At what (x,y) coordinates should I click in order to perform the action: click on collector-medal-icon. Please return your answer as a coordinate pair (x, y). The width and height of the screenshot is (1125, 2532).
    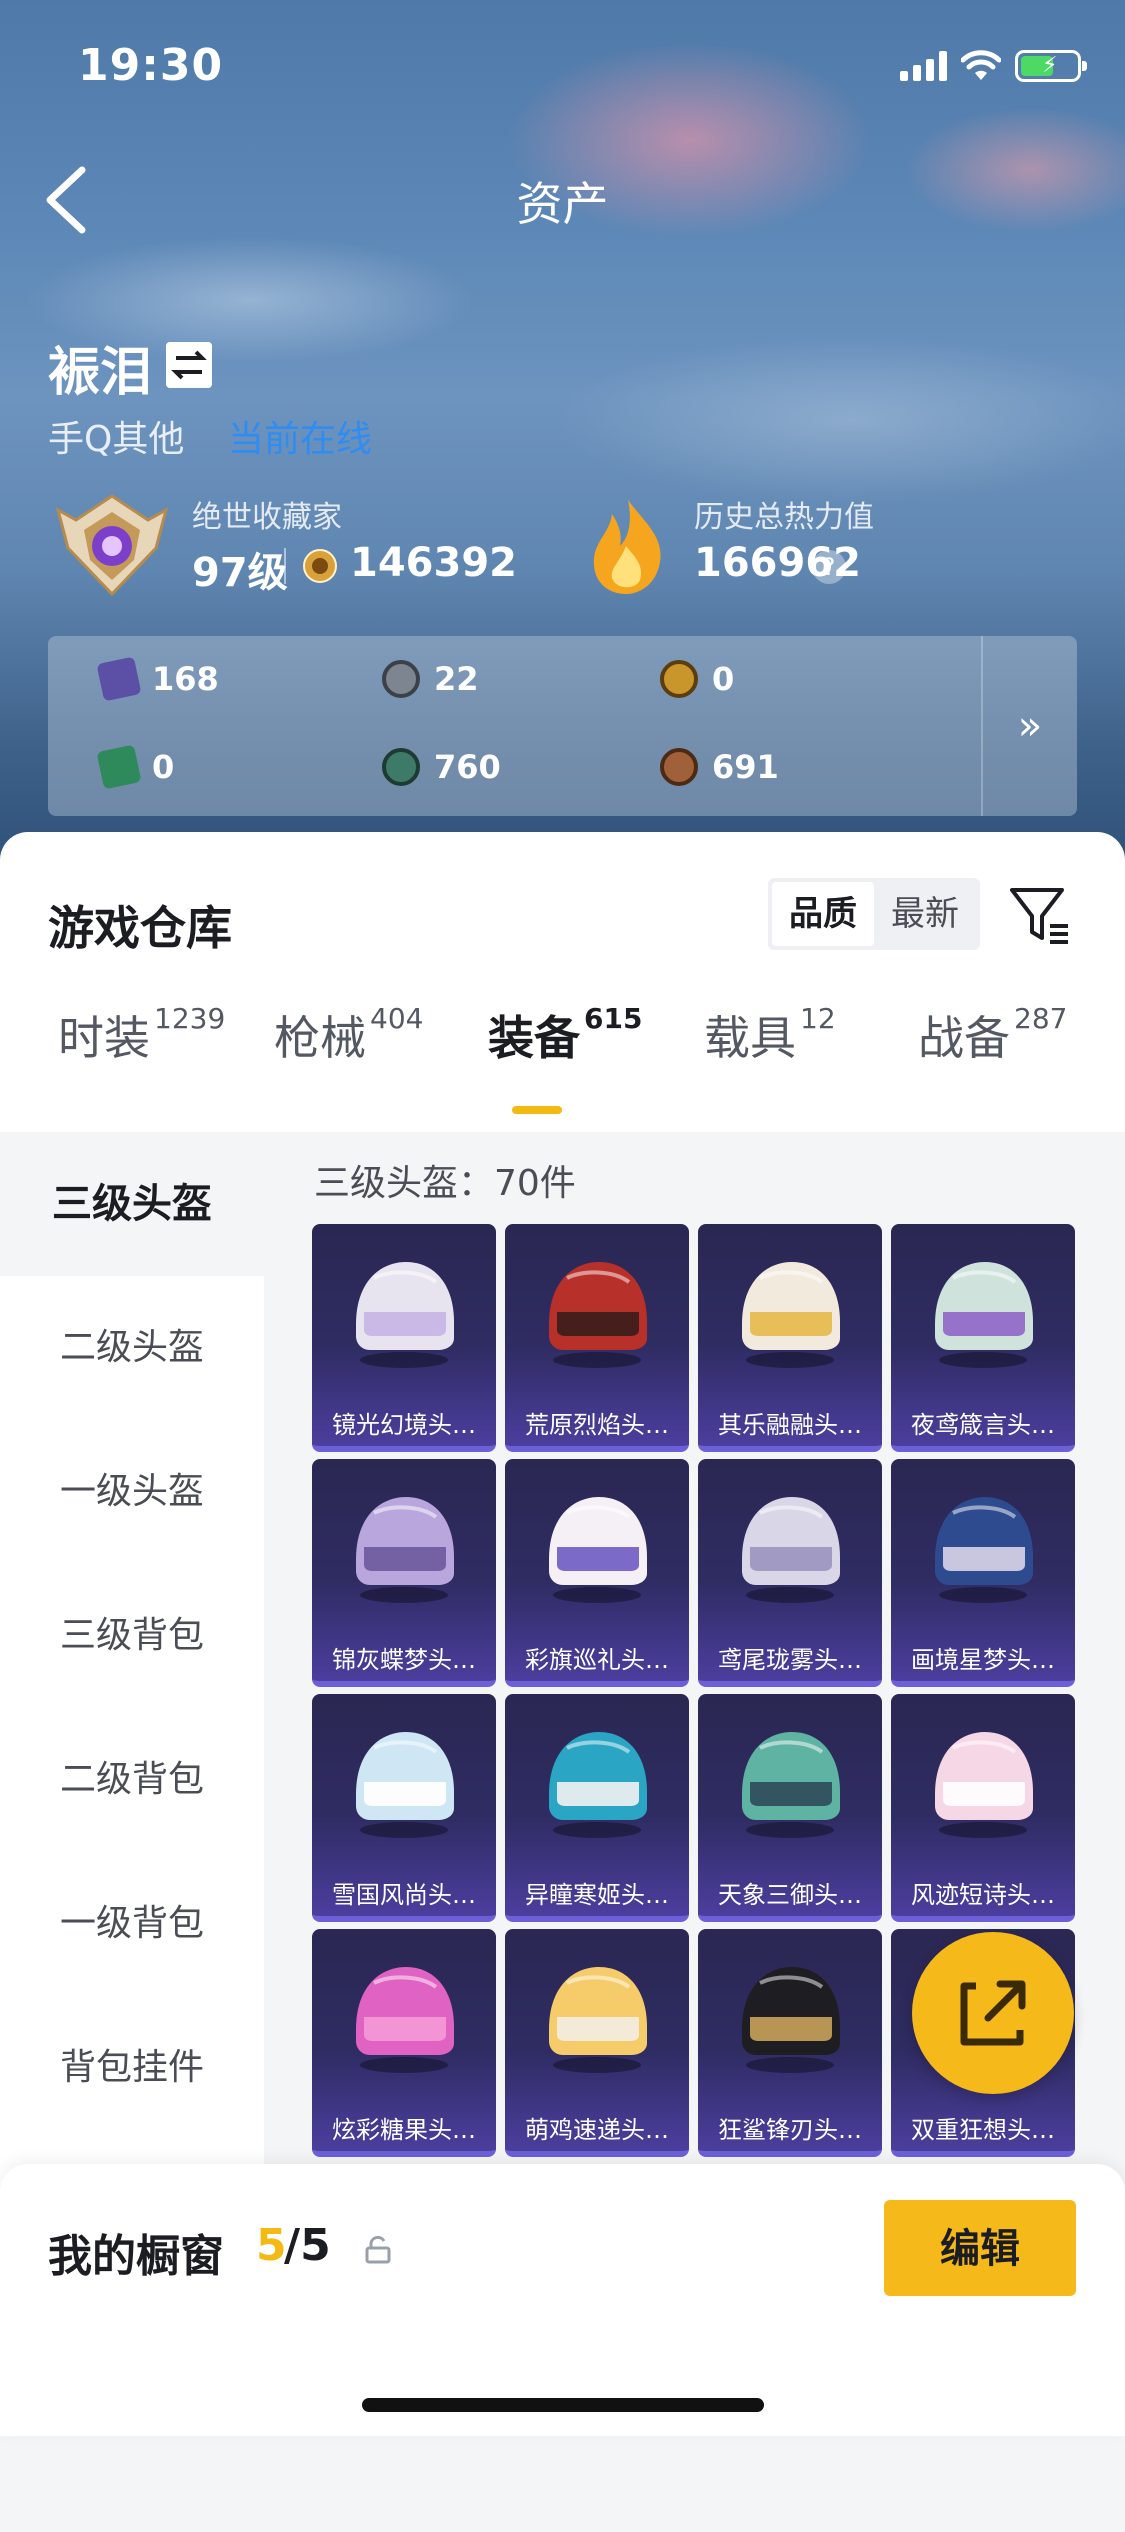
    Looking at the image, I should click on (112, 545).